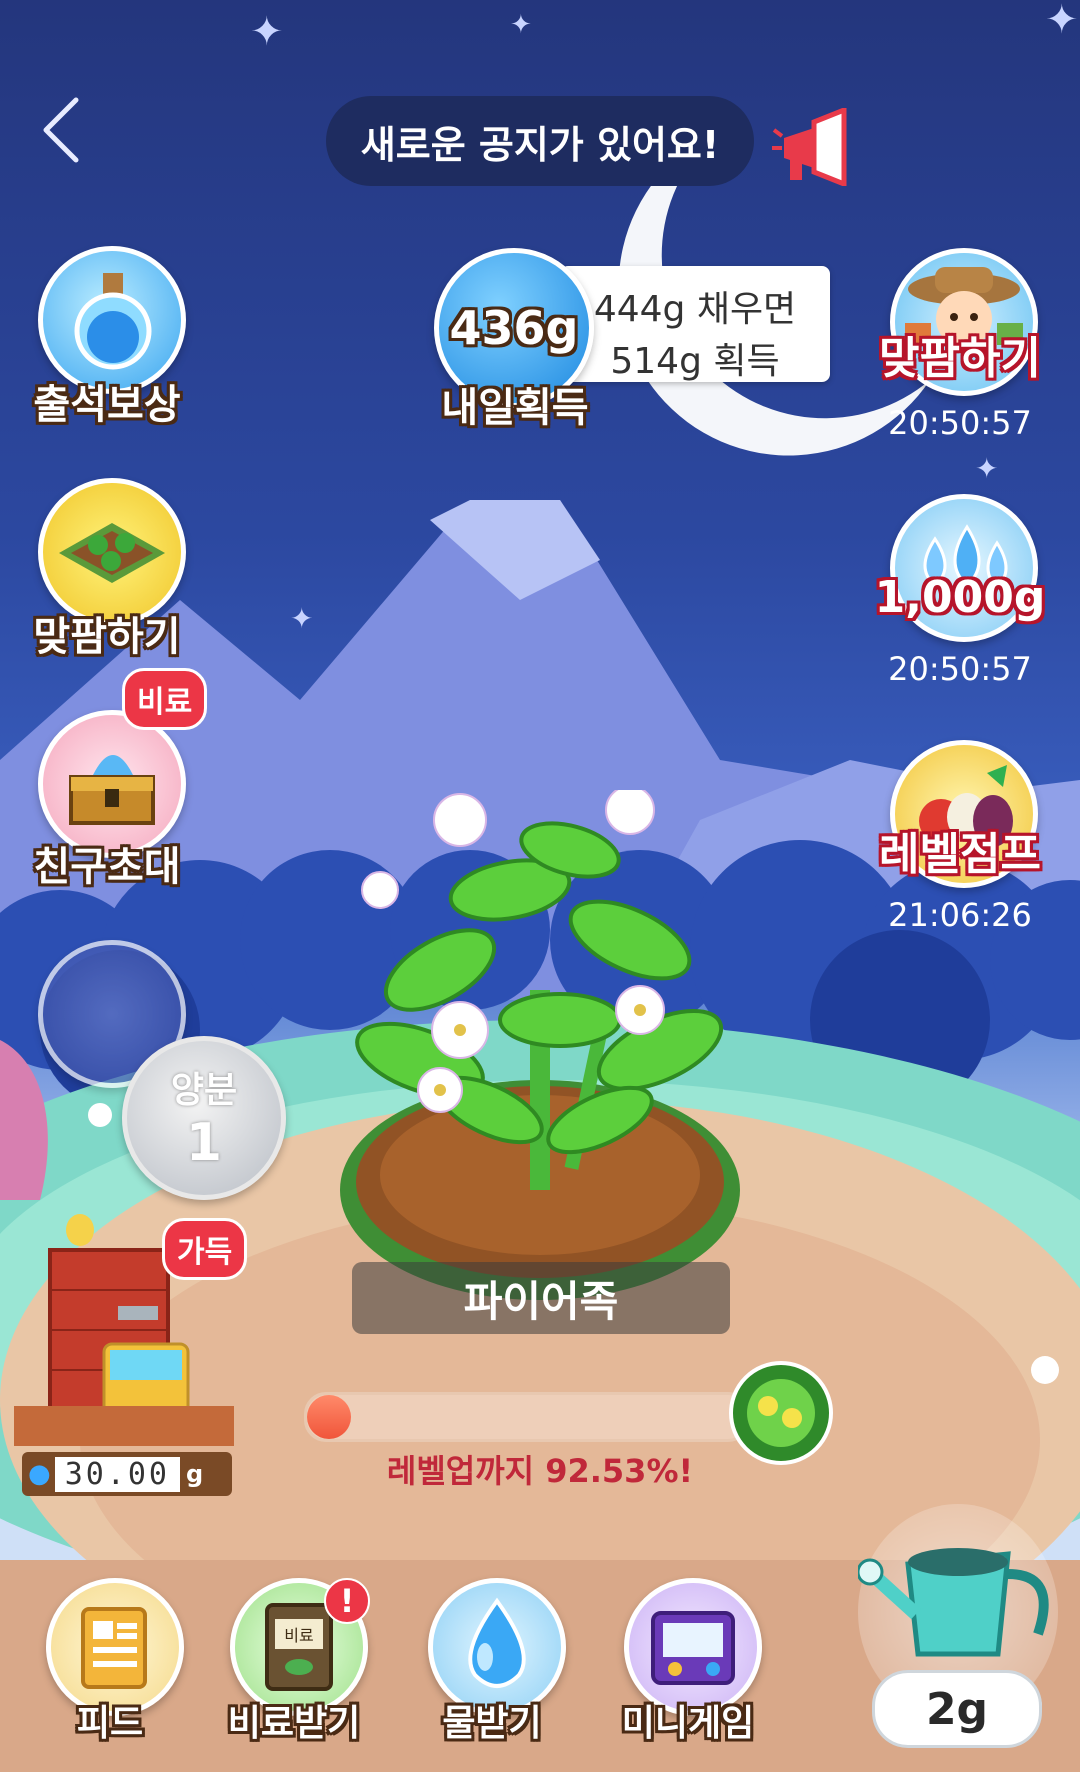 This screenshot has width=1080, height=1772. Describe the element at coordinates (541, 1301) in the screenshot. I see `plant-name: 파이어족` at that location.